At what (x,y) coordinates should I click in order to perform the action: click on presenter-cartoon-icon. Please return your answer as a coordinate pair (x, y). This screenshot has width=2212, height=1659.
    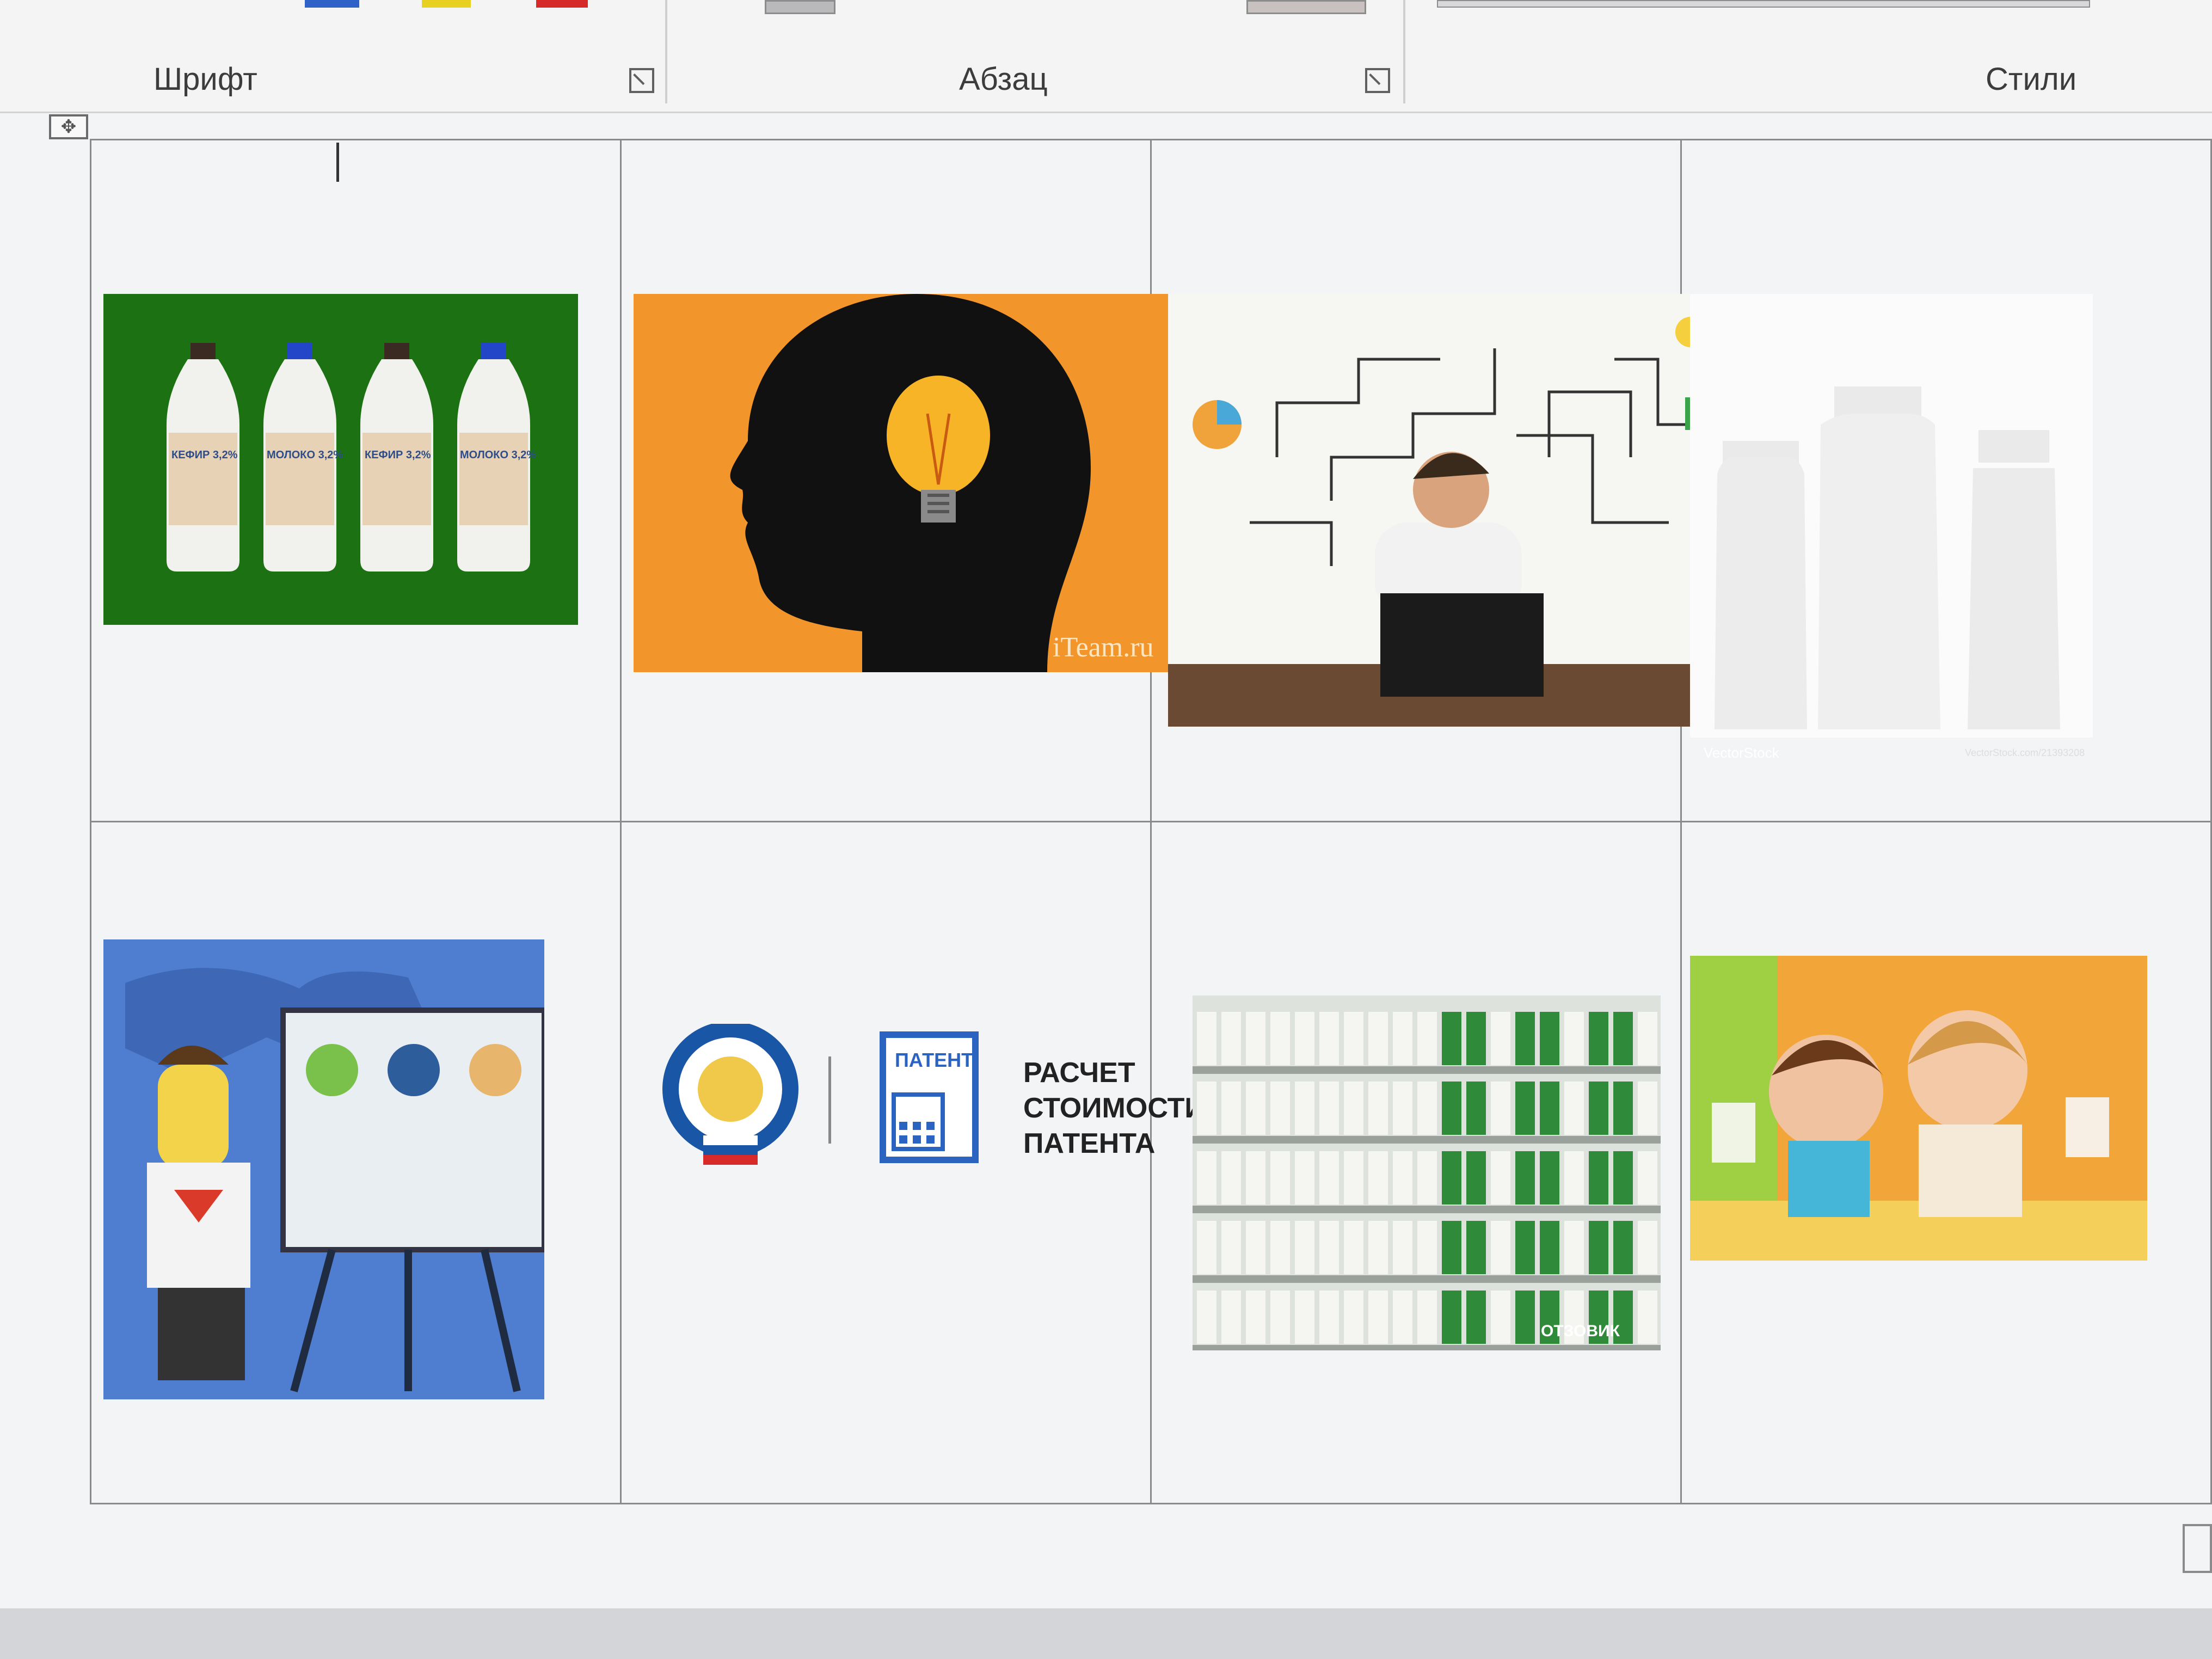
    Looking at the image, I should click on (324, 1169).